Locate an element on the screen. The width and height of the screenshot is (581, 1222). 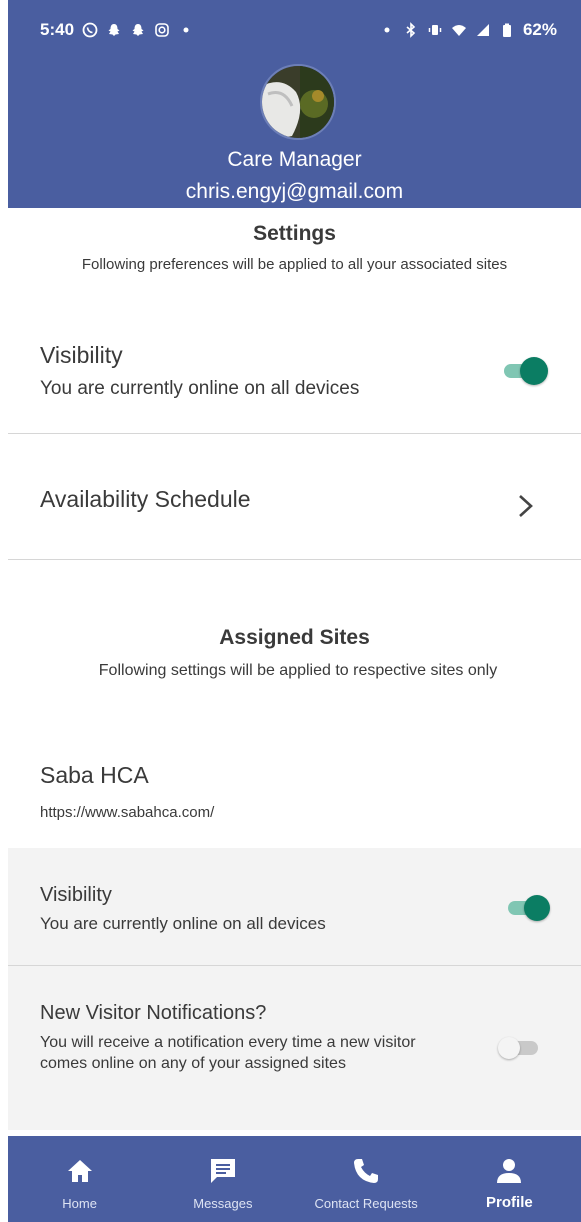
whatsapp-icon is located at coordinates (90, 30).